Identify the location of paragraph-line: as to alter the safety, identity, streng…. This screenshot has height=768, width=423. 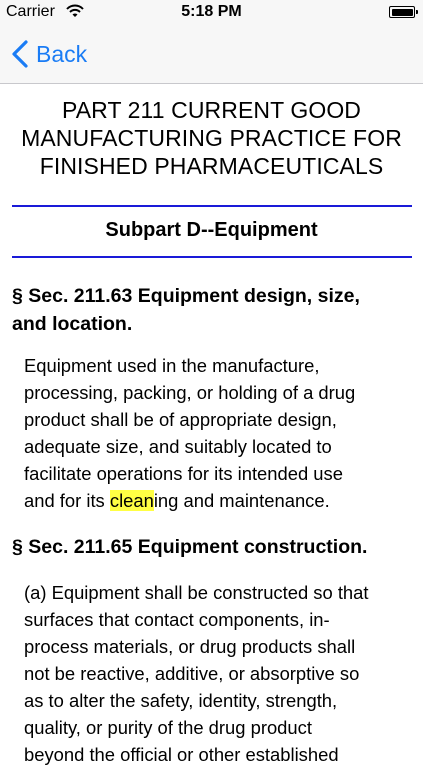
(181, 700).